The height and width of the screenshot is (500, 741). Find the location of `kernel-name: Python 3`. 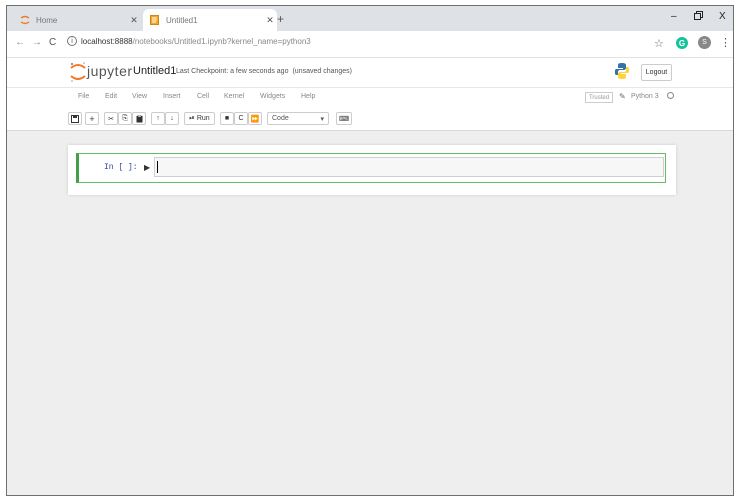

kernel-name: Python 3 is located at coordinates (645, 96).